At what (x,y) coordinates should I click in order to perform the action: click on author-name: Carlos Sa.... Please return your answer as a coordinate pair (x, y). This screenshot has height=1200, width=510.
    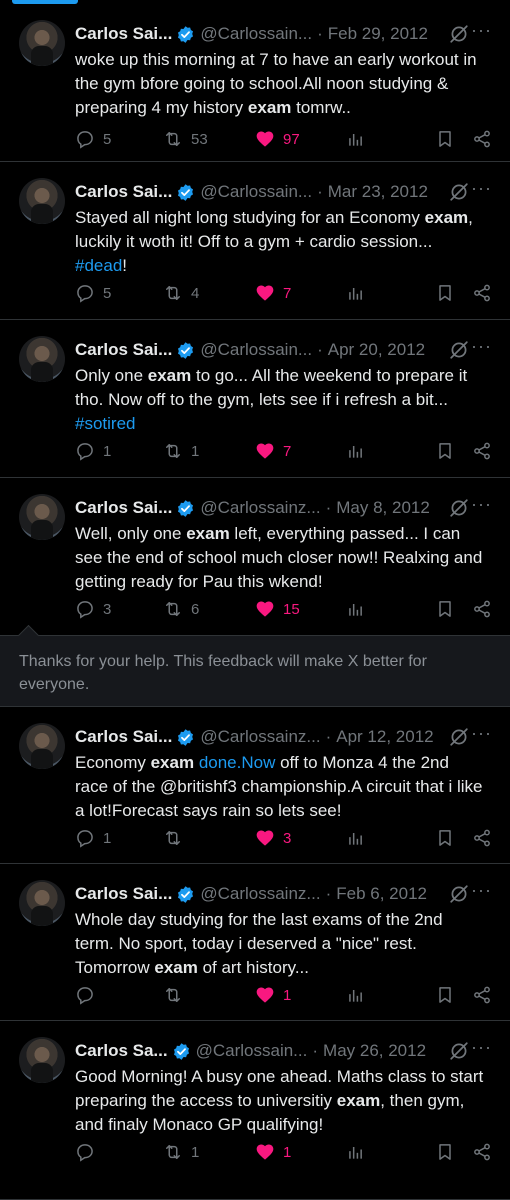
    Looking at the image, I should click on (121, 1051).